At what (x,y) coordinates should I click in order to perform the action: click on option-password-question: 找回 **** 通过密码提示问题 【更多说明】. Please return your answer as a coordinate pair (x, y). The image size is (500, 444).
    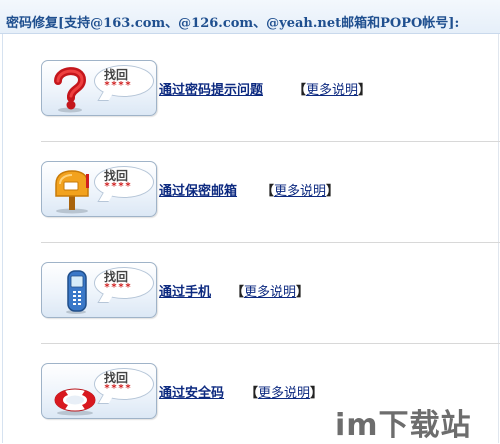
    Looking at the image, I should click on (270, 90).